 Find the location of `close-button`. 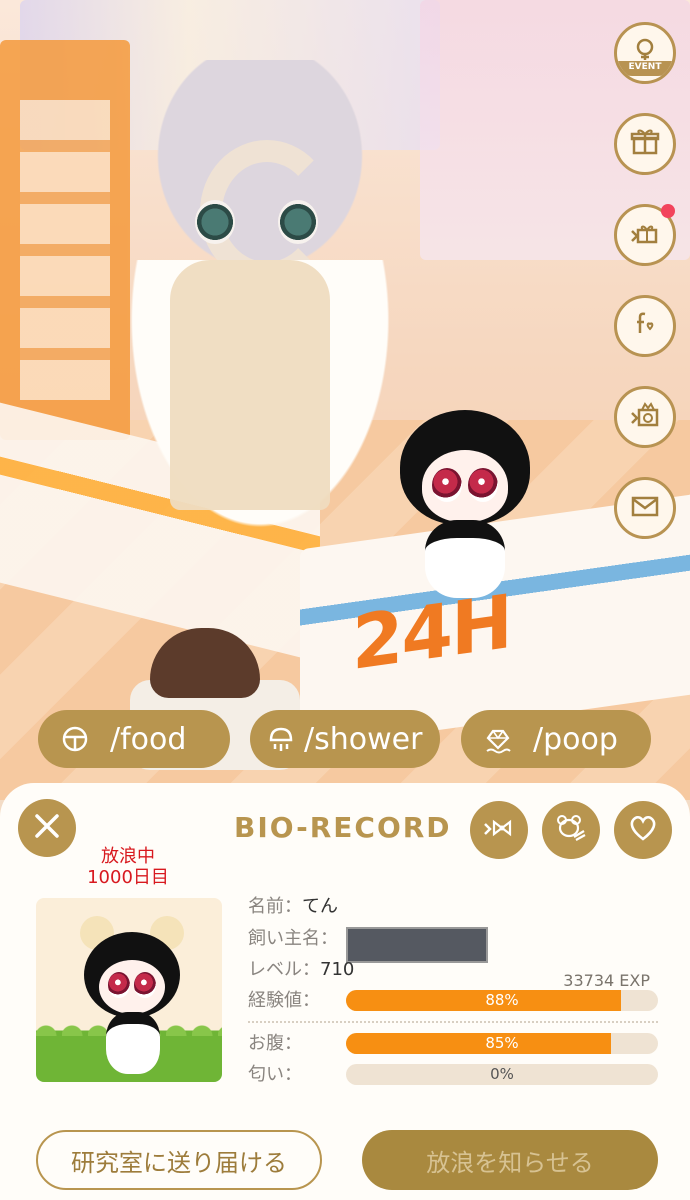

close-button is located at coordinates (47, 828).